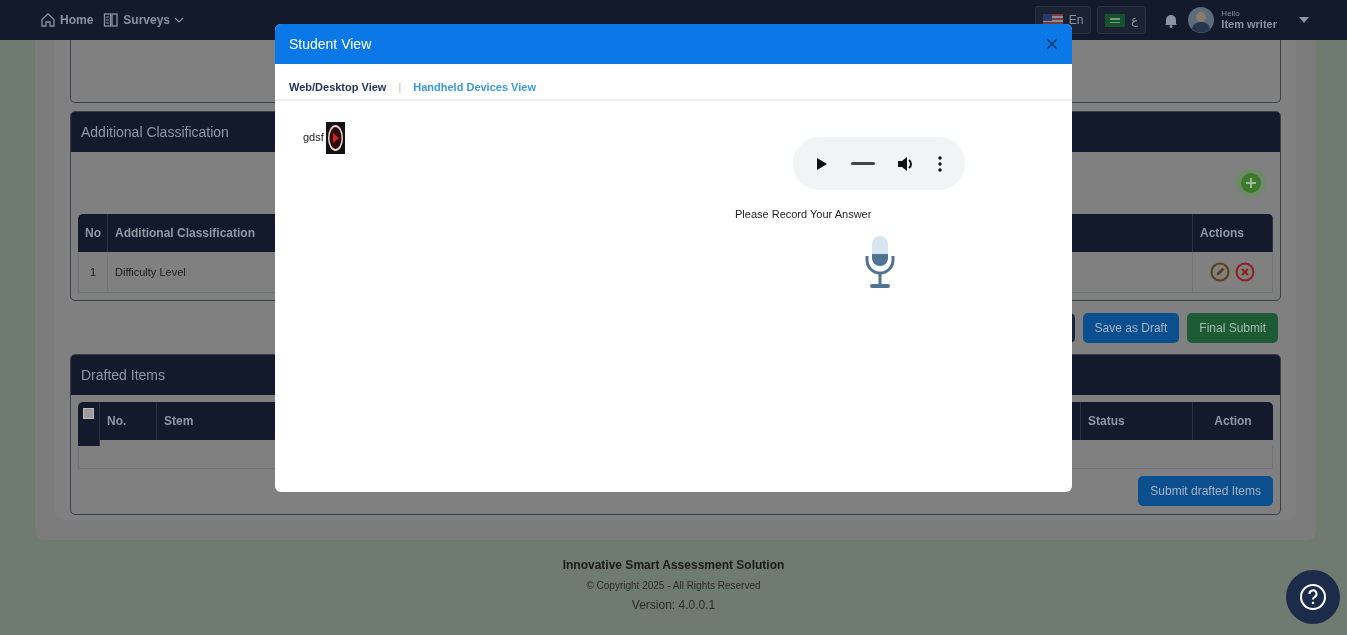 Image resolution: width=1347 pixels, height=635 pixels. What do you see at coordinates (93, 233) in the screenshot?
I see `column-header: No` at bounding box center [93, 233].